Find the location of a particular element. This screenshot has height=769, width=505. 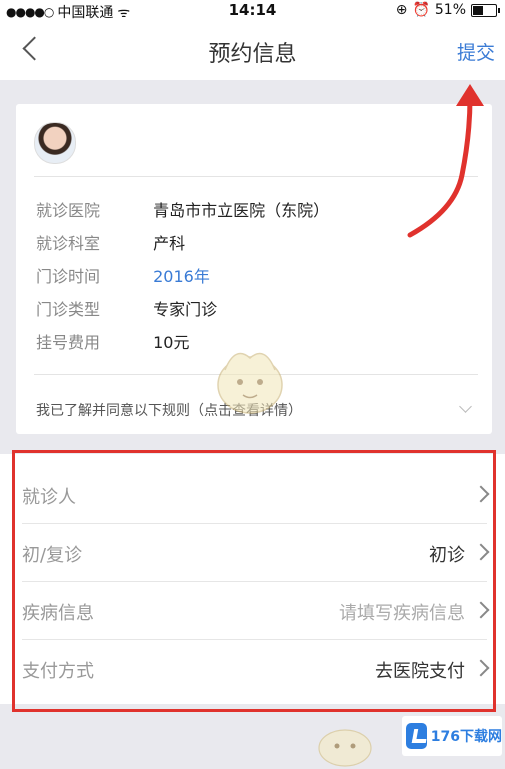

battery-fill is located at coordinates (478, 10).